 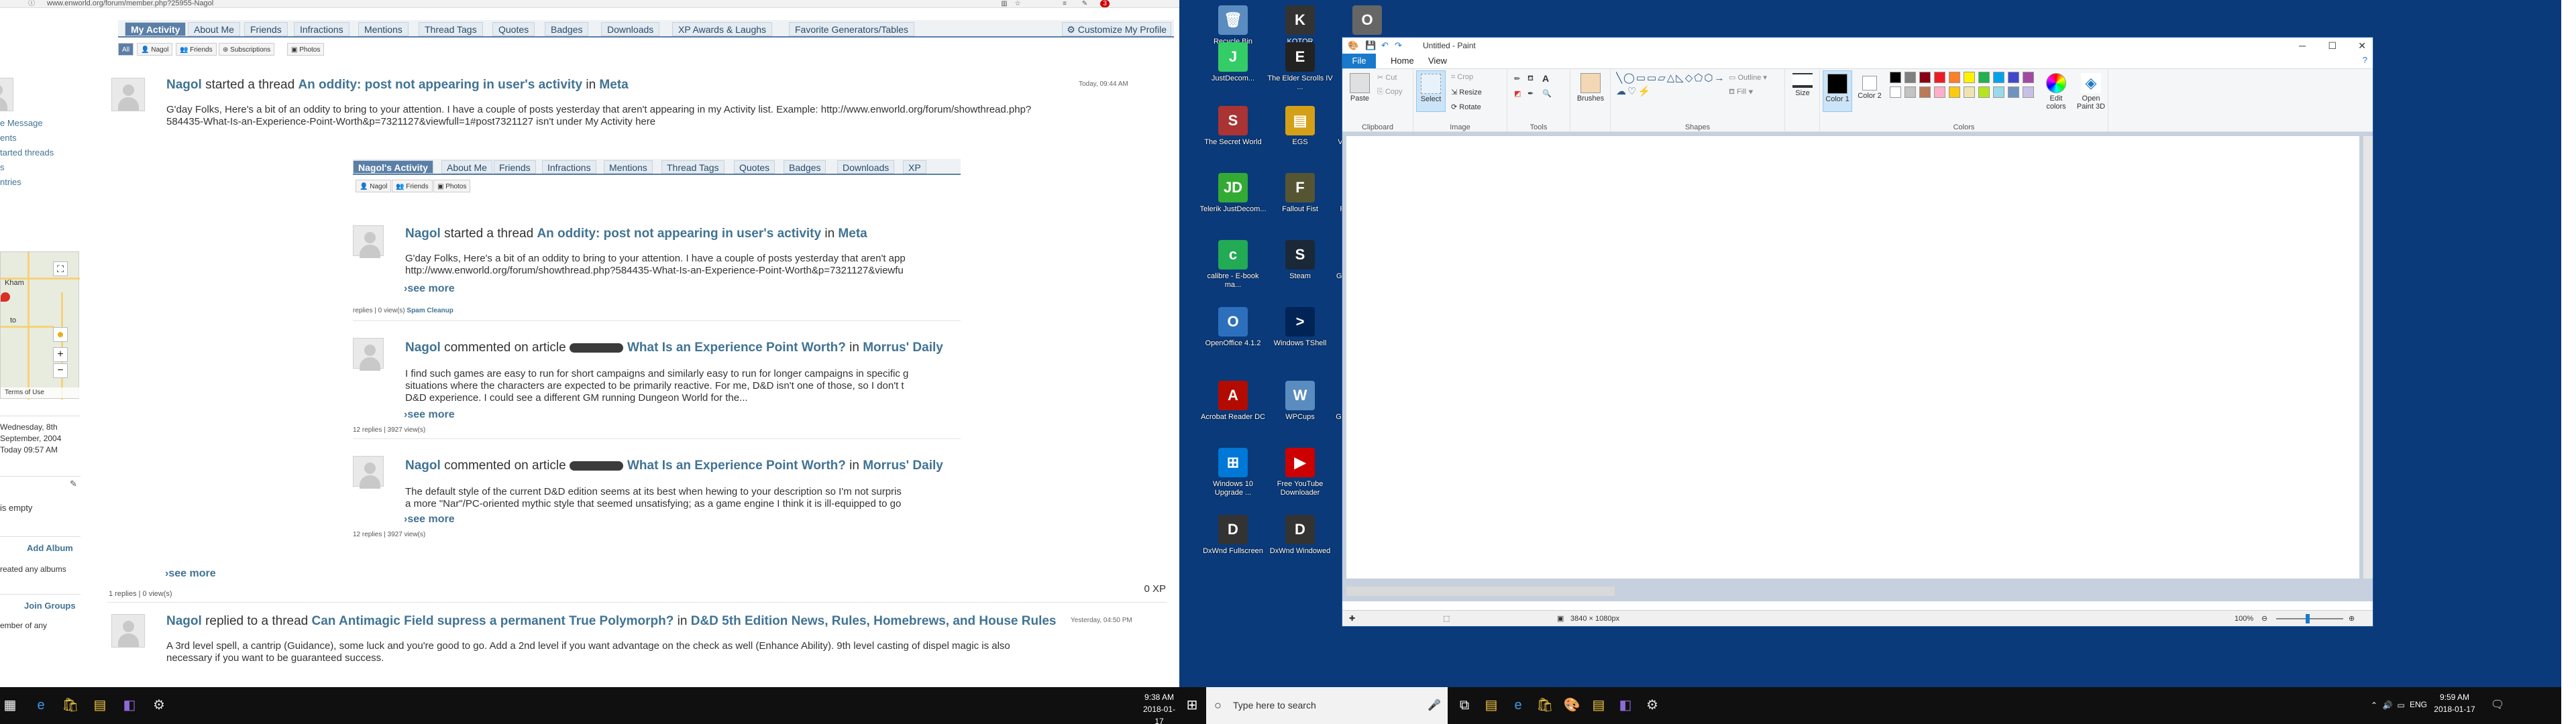 I want to click on fill-icon: ⛾, so click(x=1530, y=79).